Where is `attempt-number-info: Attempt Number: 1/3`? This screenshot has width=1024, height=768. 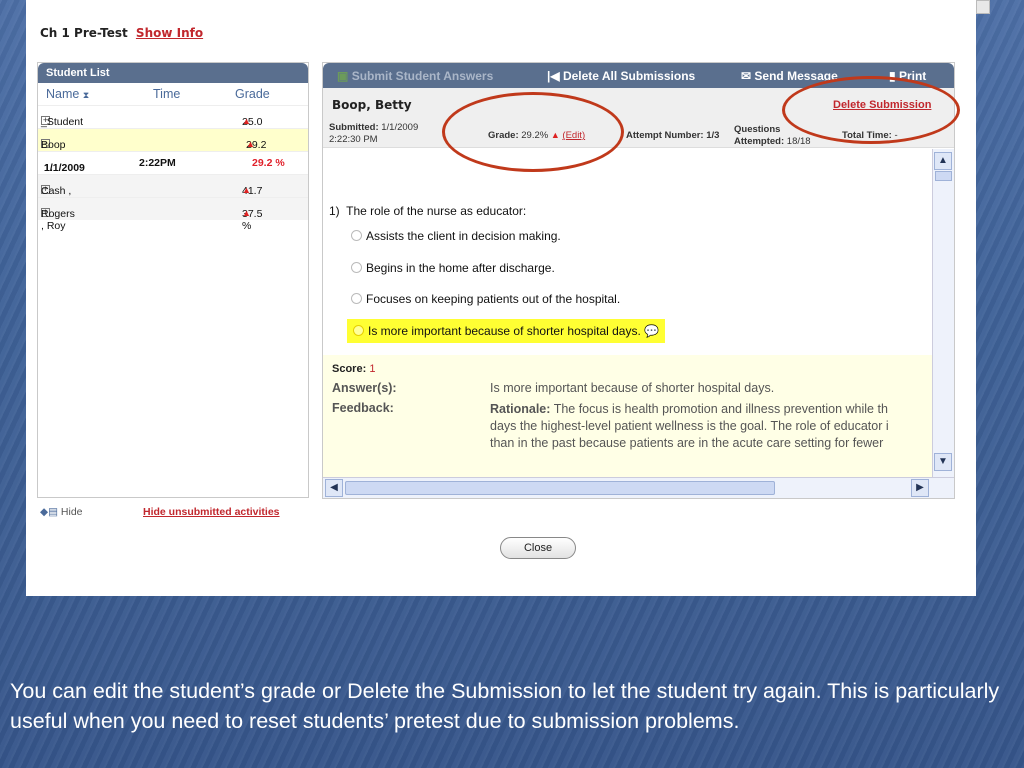
attempt-number-info: Attempt Number: 1/3 is located at coordinates (673, 135).